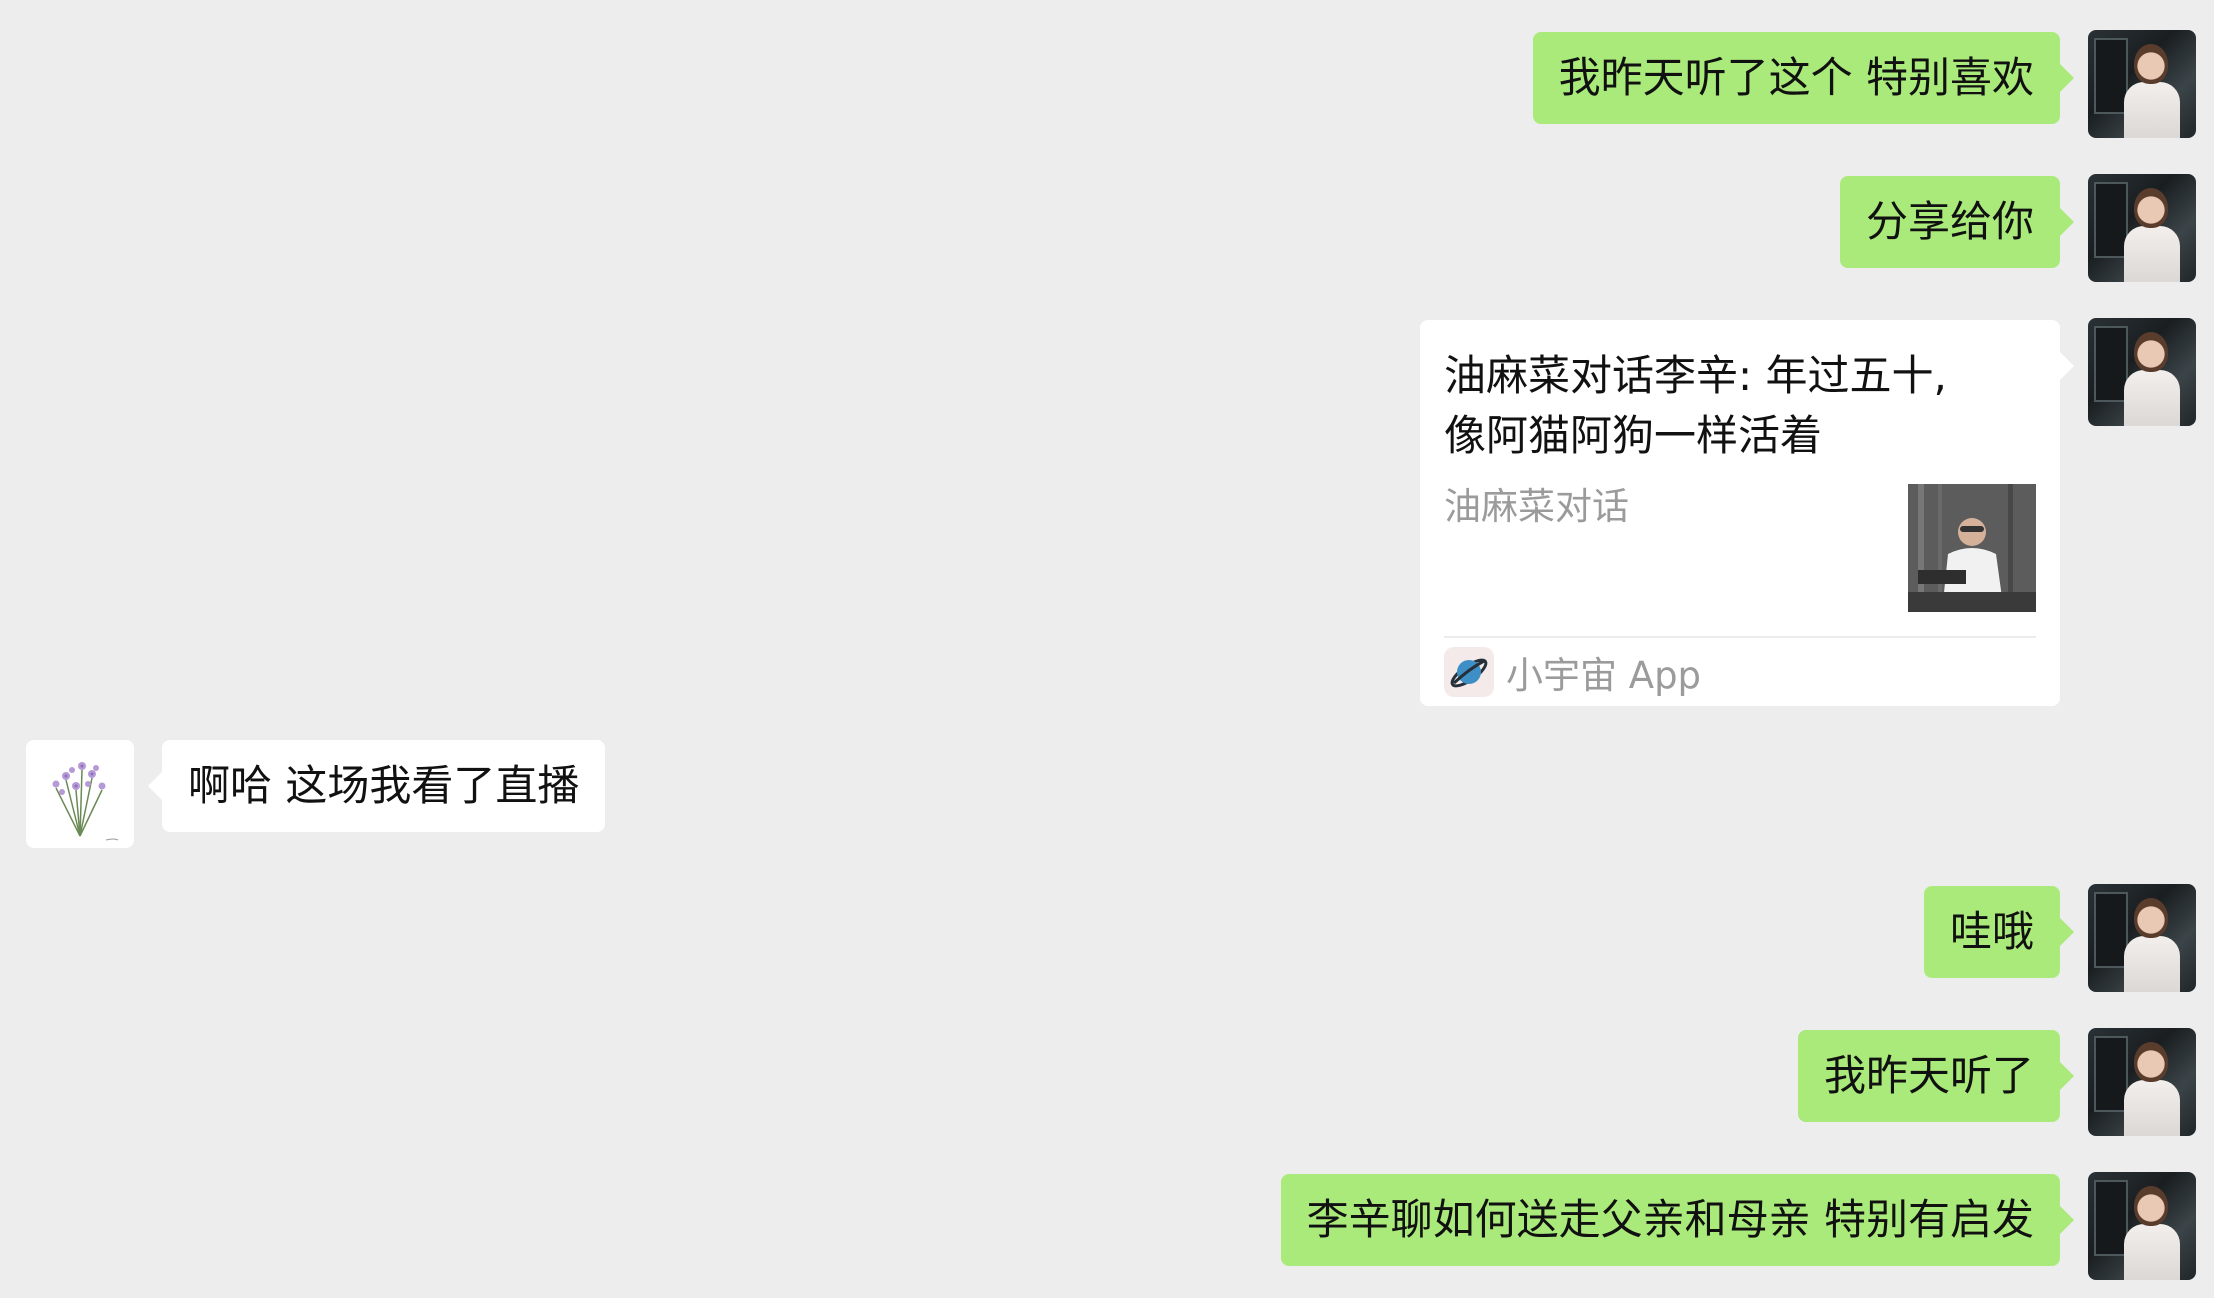 This screenshot has width=2214, height=1298. Describe the element at coordinates (1633, 435) in the screenshot. I see `card-title-line: 像阿猫阿狗一样活着` at that location.